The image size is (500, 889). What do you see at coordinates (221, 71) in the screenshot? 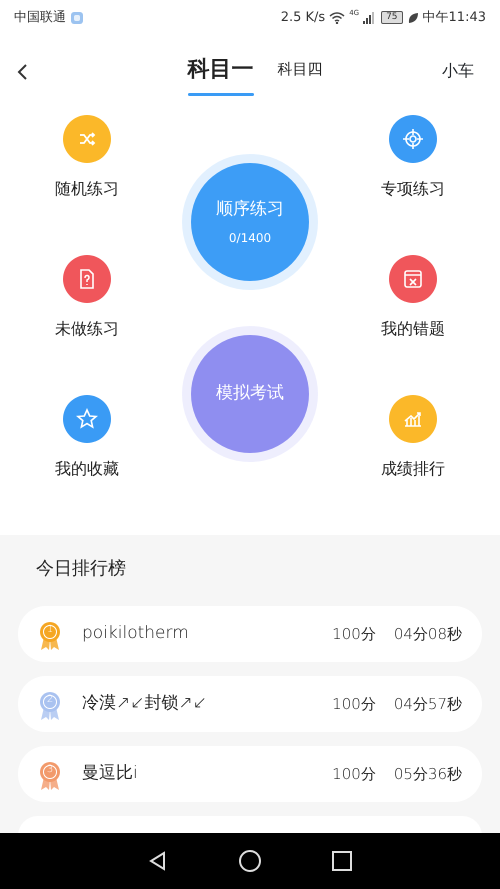
I see `subject-tab: 科目一` at bounding box center [221, 71].